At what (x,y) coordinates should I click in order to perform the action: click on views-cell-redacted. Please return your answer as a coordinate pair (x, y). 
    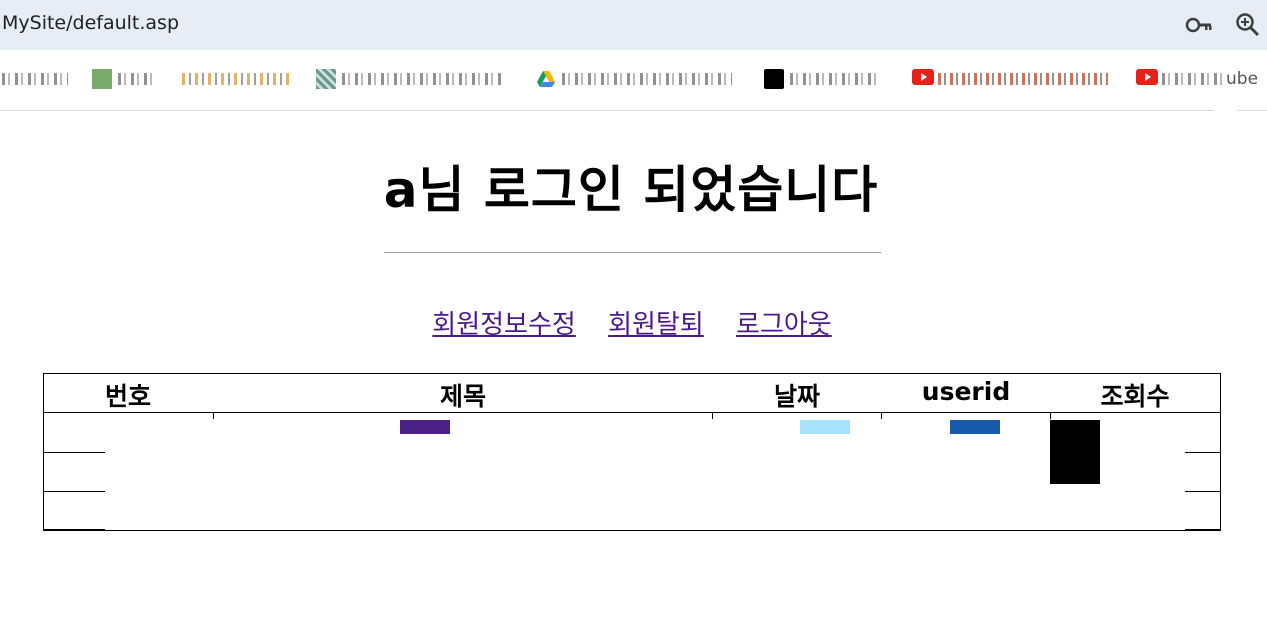
    Looking at the image, I should click on (1075, 452).